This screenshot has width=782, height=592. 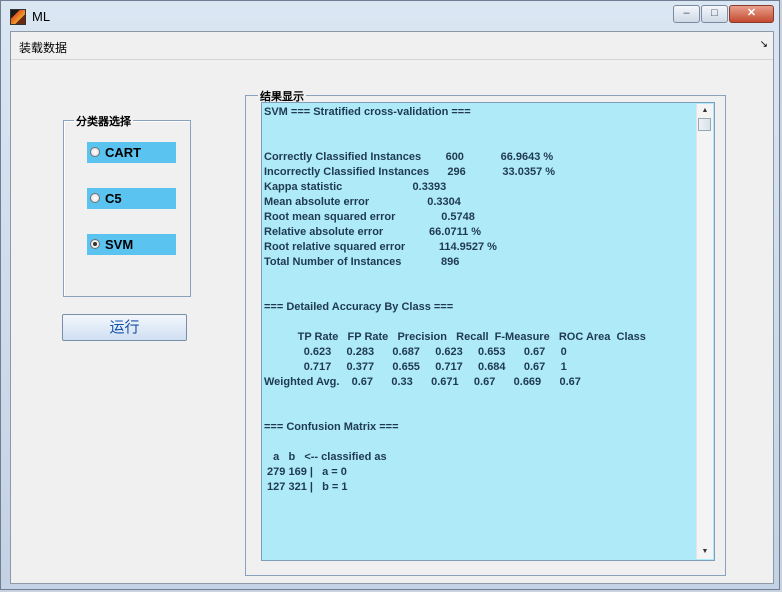 I want to click on radio-label: SVM, so click(x=119, y=244).